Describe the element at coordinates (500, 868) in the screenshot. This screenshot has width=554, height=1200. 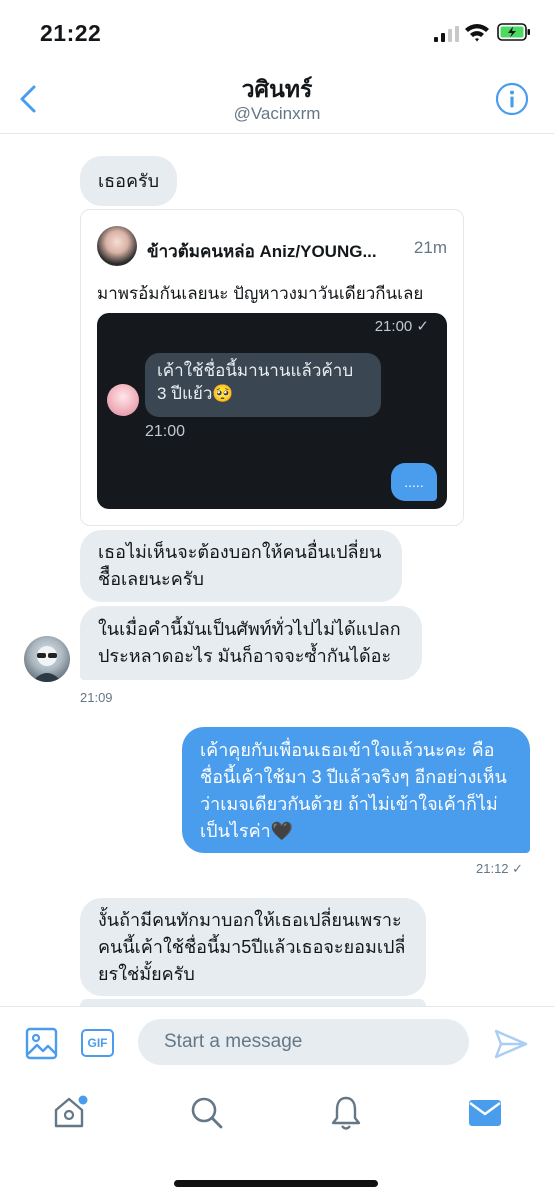
I see `message-timestamp: 21:12 ✓` at that location.